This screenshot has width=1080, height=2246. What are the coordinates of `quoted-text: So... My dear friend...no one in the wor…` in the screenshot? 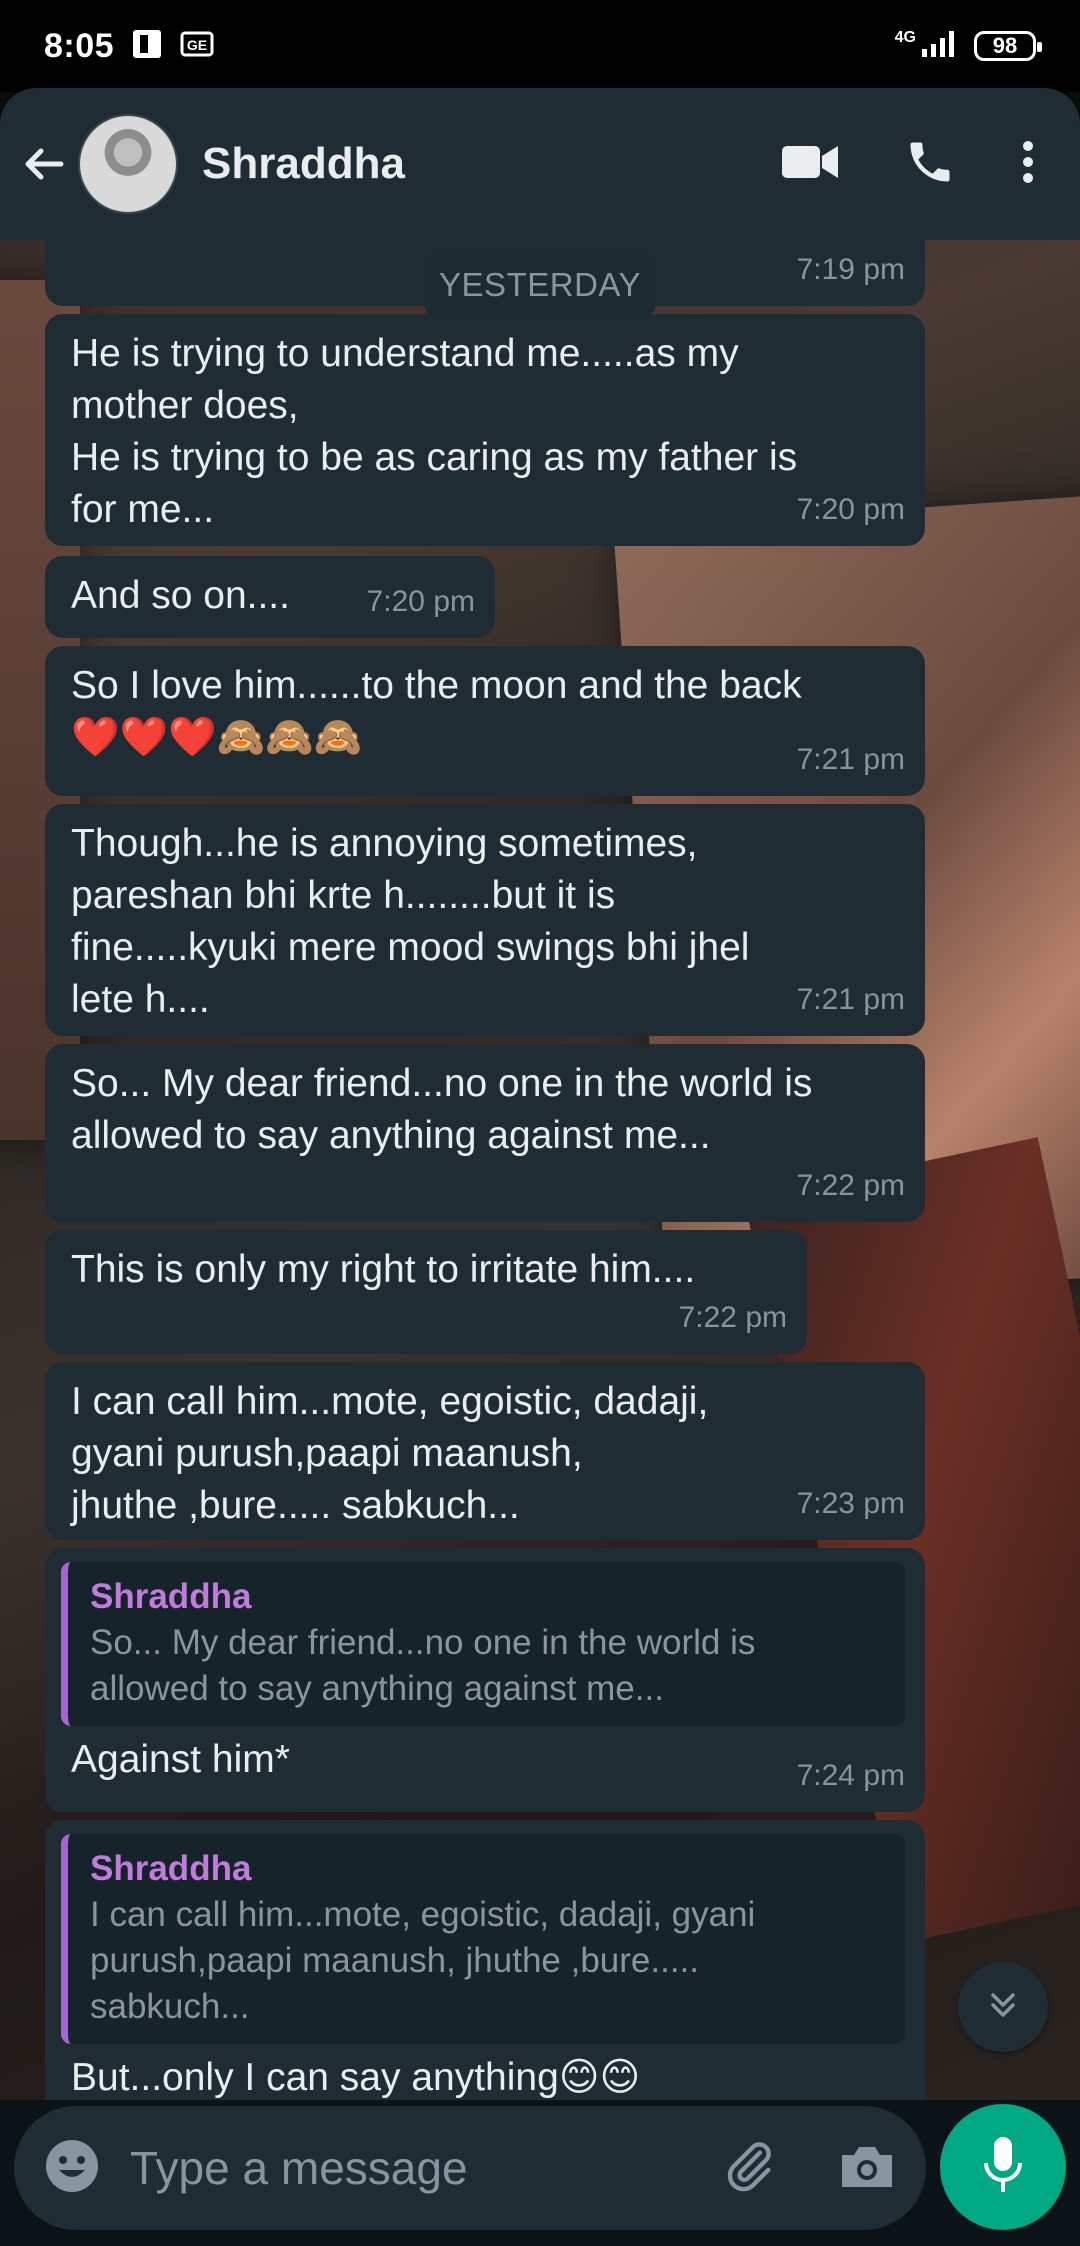 It's located at (423, 1665).